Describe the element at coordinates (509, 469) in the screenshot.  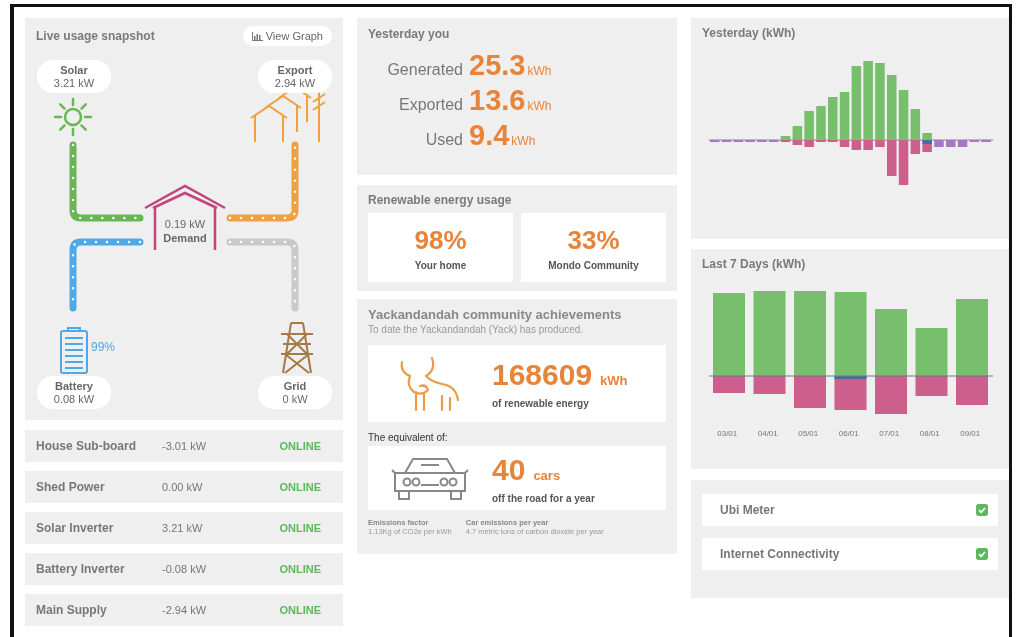
I see `achievement-value: 40` at that location.